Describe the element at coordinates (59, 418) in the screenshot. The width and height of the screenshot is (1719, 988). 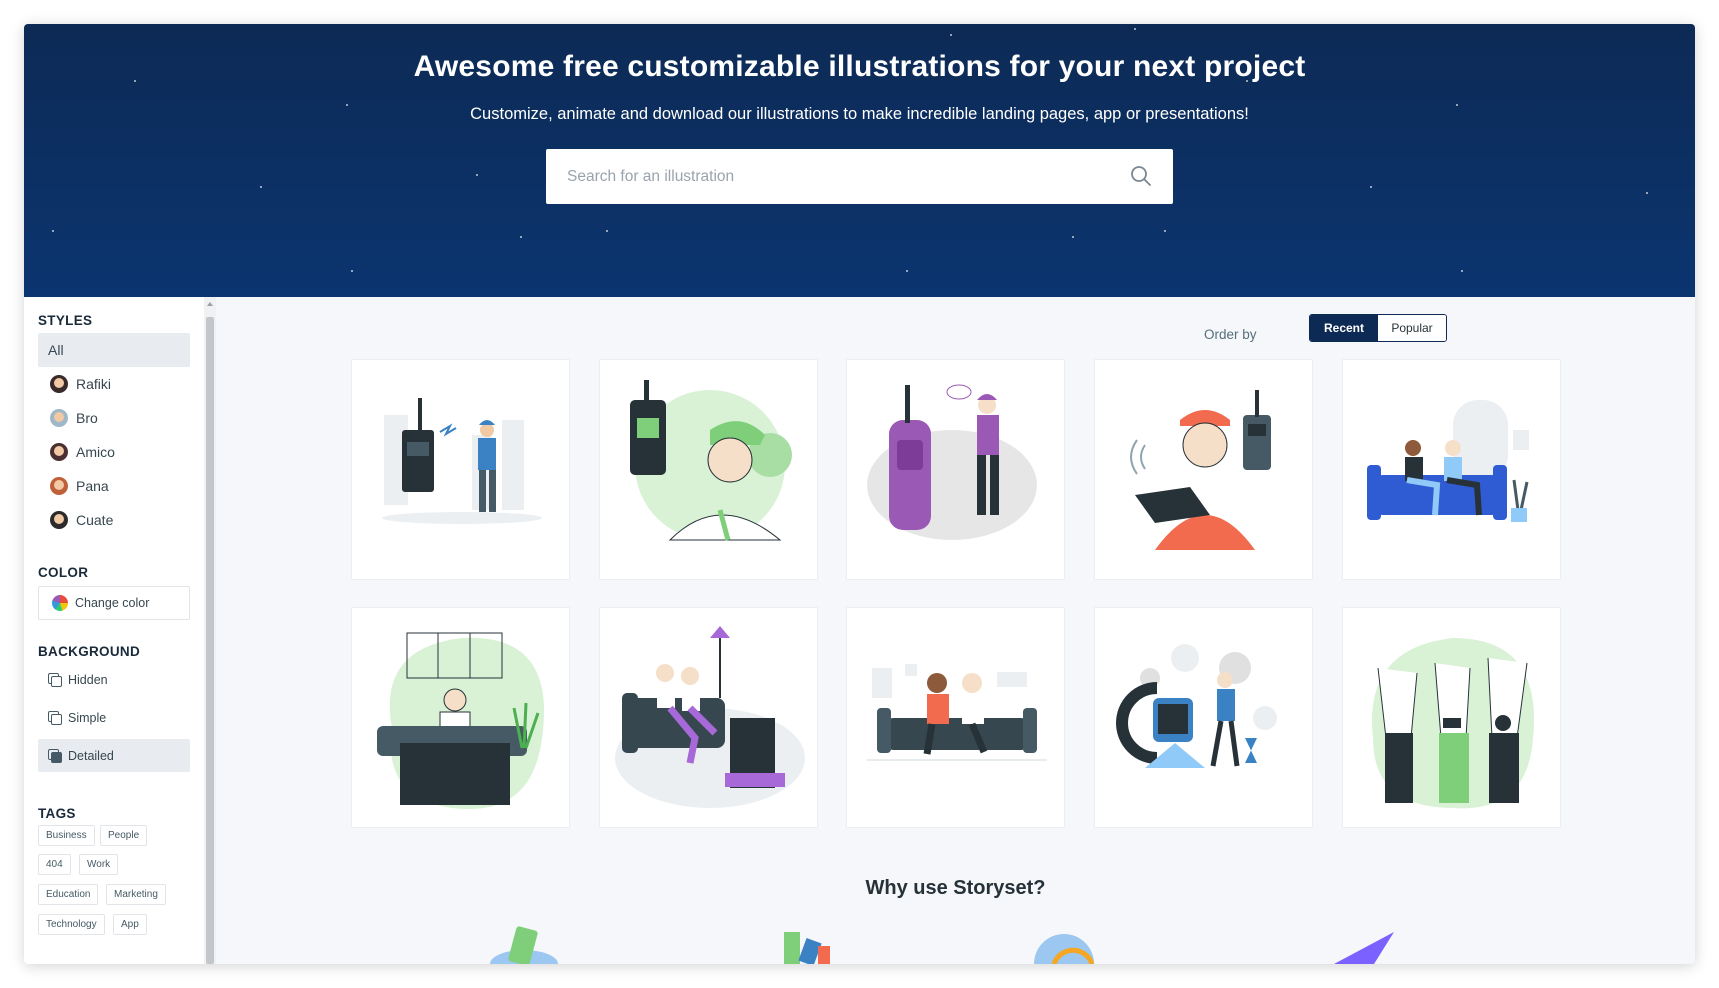
I see `bro-avatar-icon` at that location.